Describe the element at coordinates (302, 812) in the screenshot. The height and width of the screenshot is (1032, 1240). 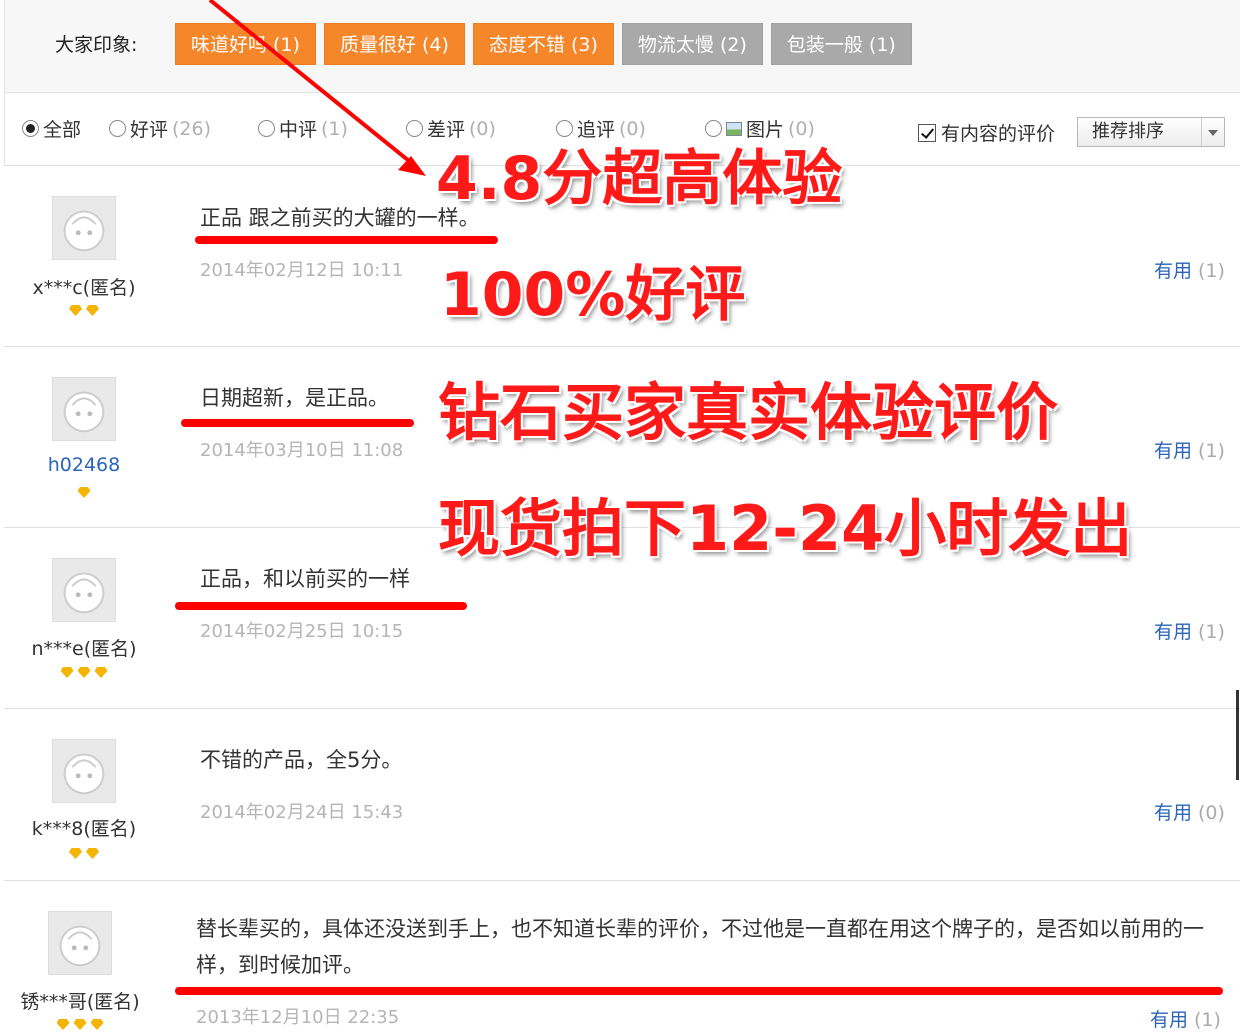
I see `review-date: 2014年02月24日 15:43` at that location.